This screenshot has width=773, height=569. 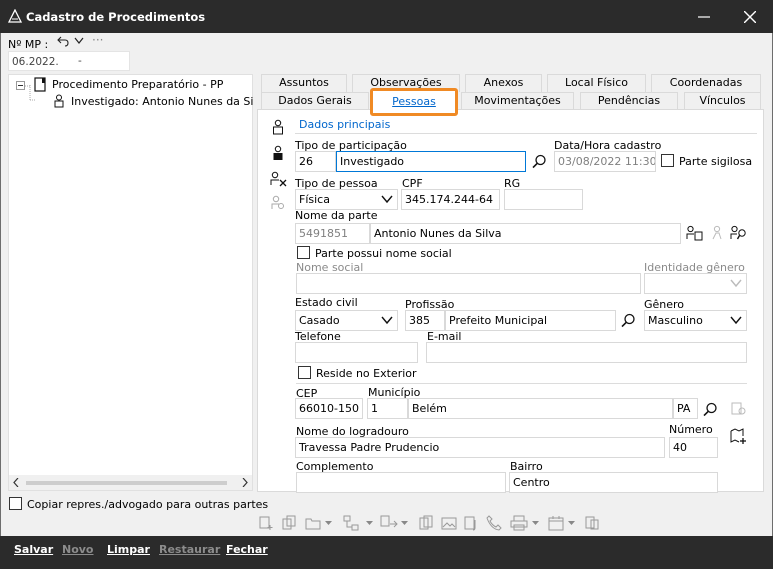 I want to click on municipio-field: Belém, so click(x=540, y=408).